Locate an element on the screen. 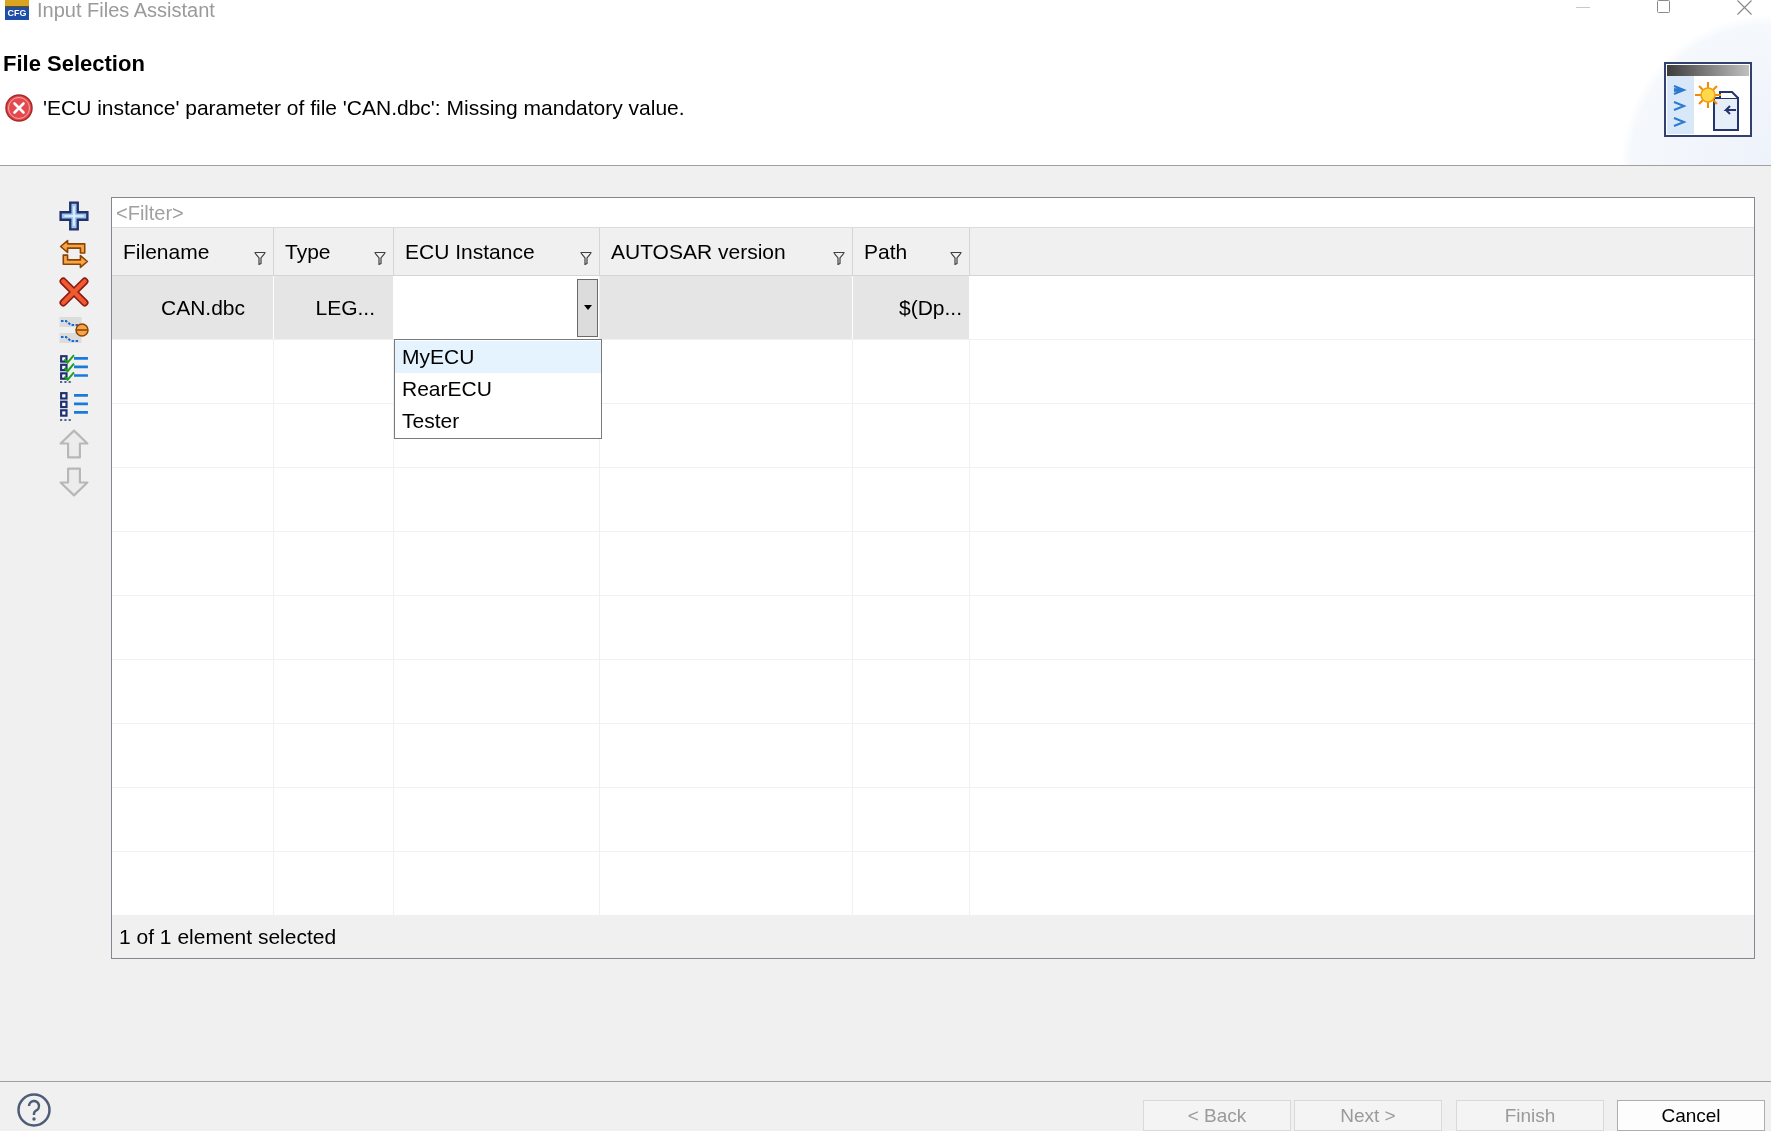 Image resolution: width=1771 pixels, height=1131 pixels. swap-arrows-icon is located at coordinates (74, 254).